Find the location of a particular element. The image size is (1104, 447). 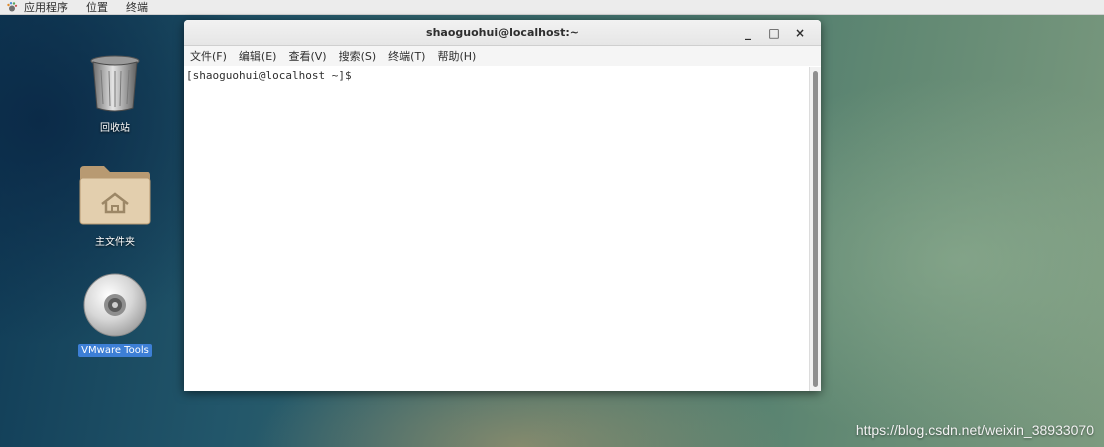

desktop-icon-trash: 回收站 is located at coordinates (115, 94).